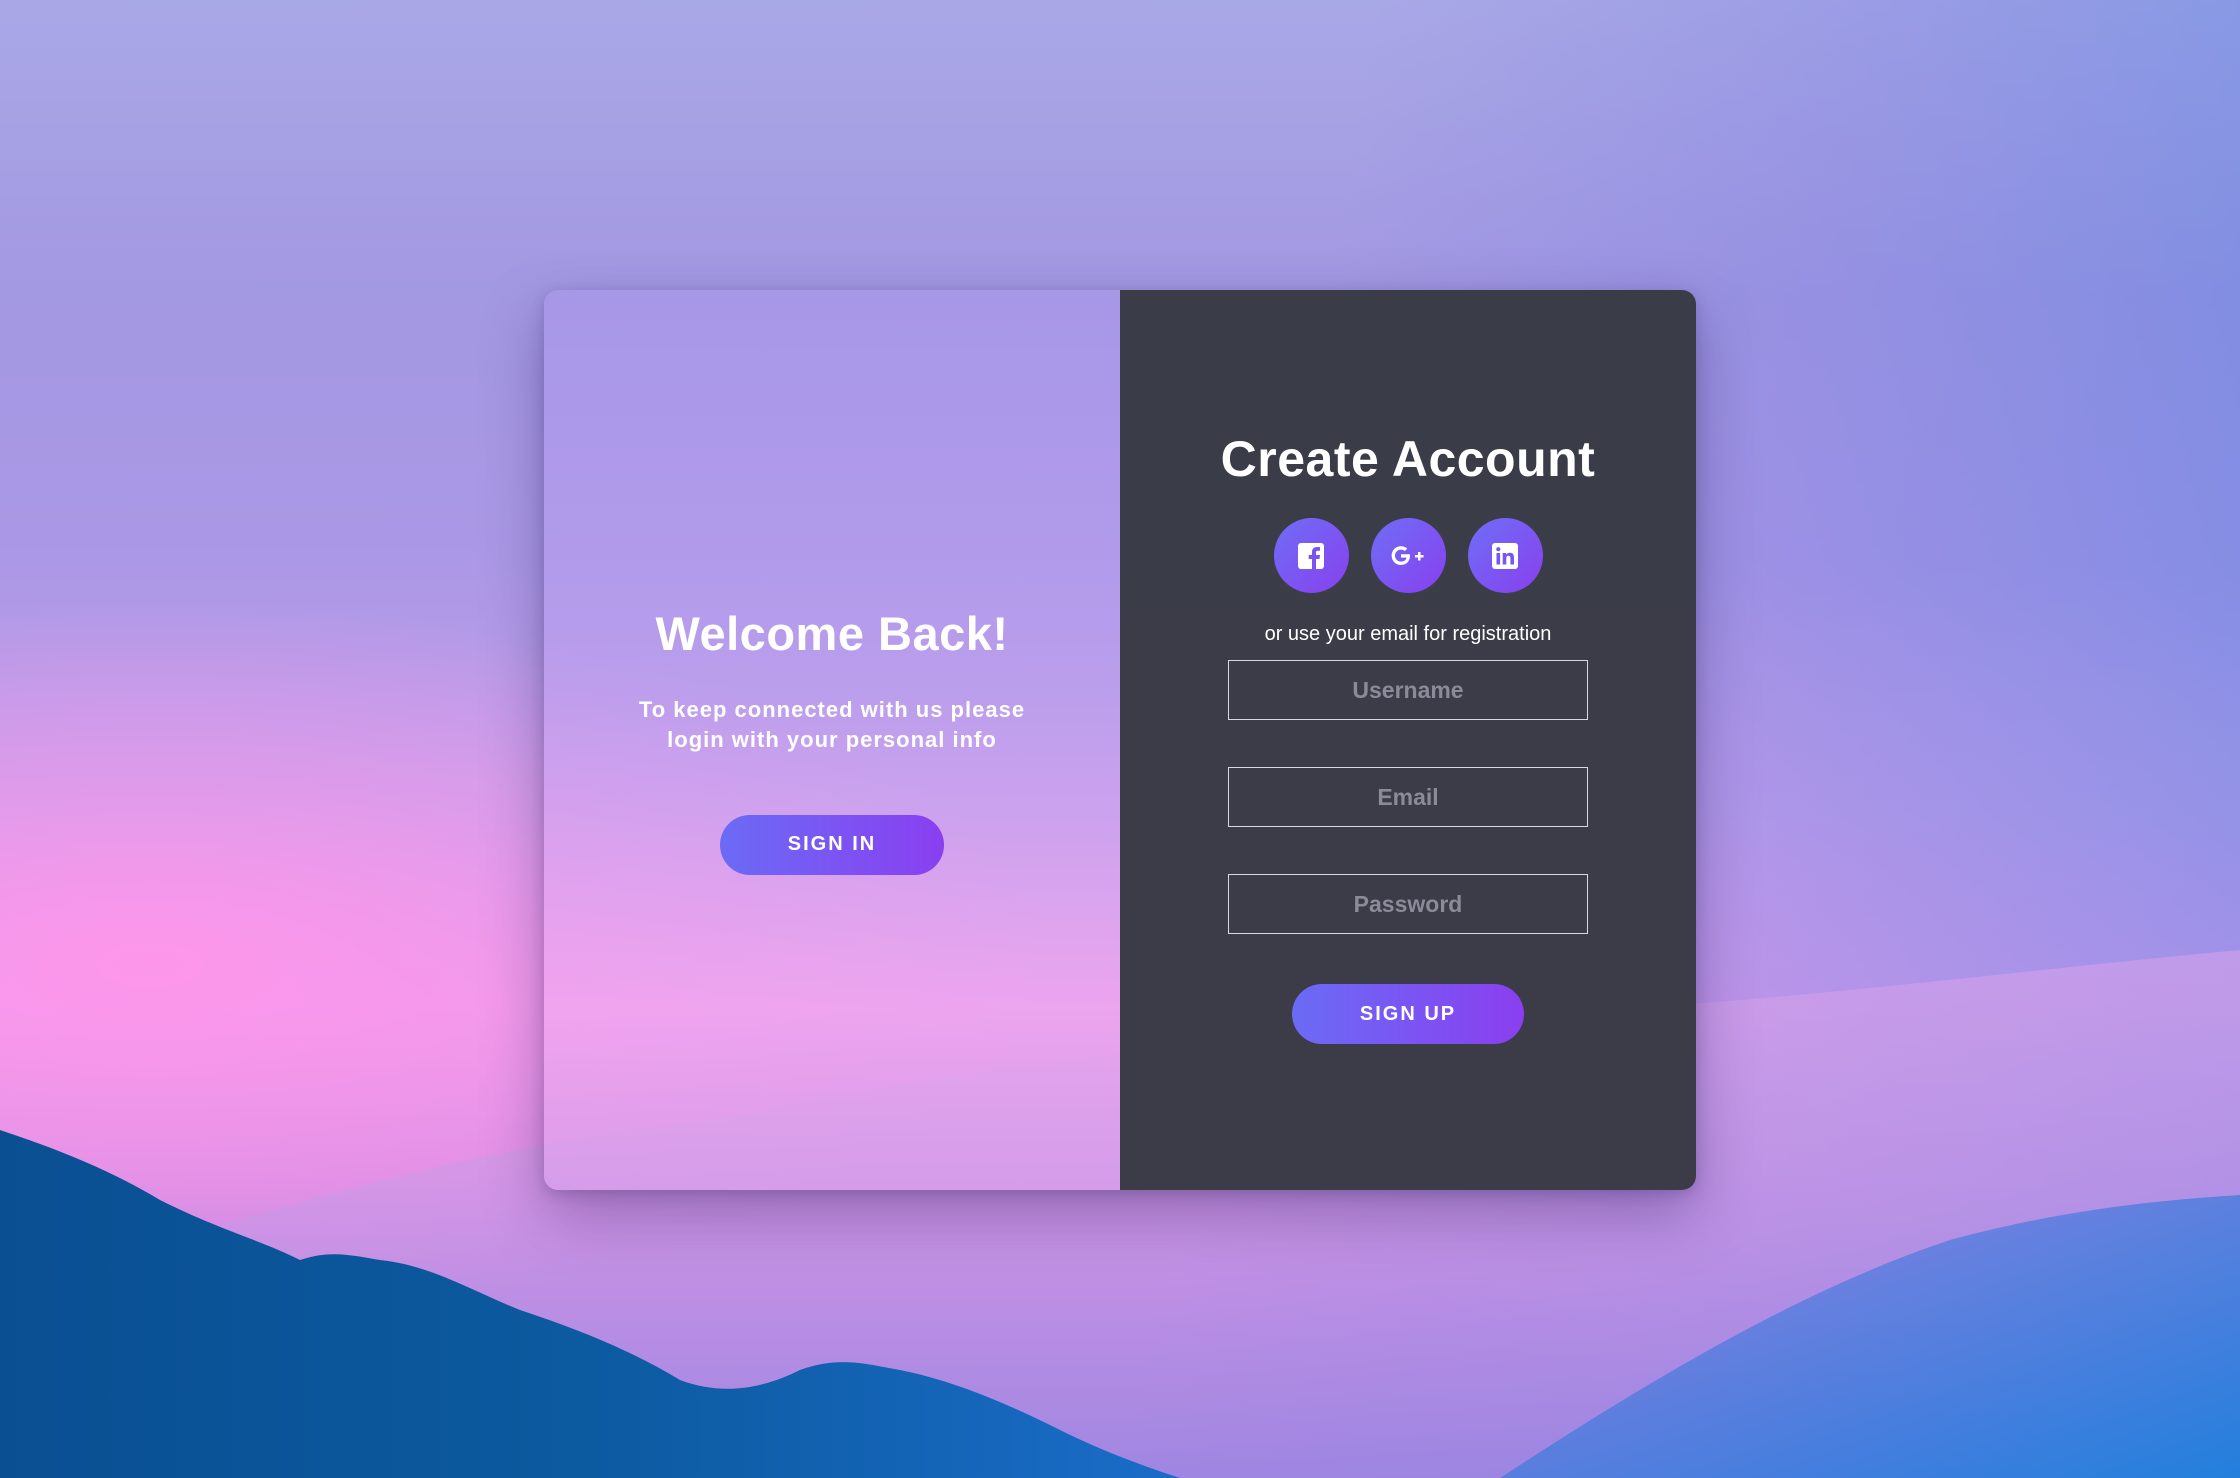 The height and width of the screenshot is (1478, 2240). Describe the element at coordinates (832, 844) in the screenshot. I see `sign-in-button: SIGN IN` at that location.